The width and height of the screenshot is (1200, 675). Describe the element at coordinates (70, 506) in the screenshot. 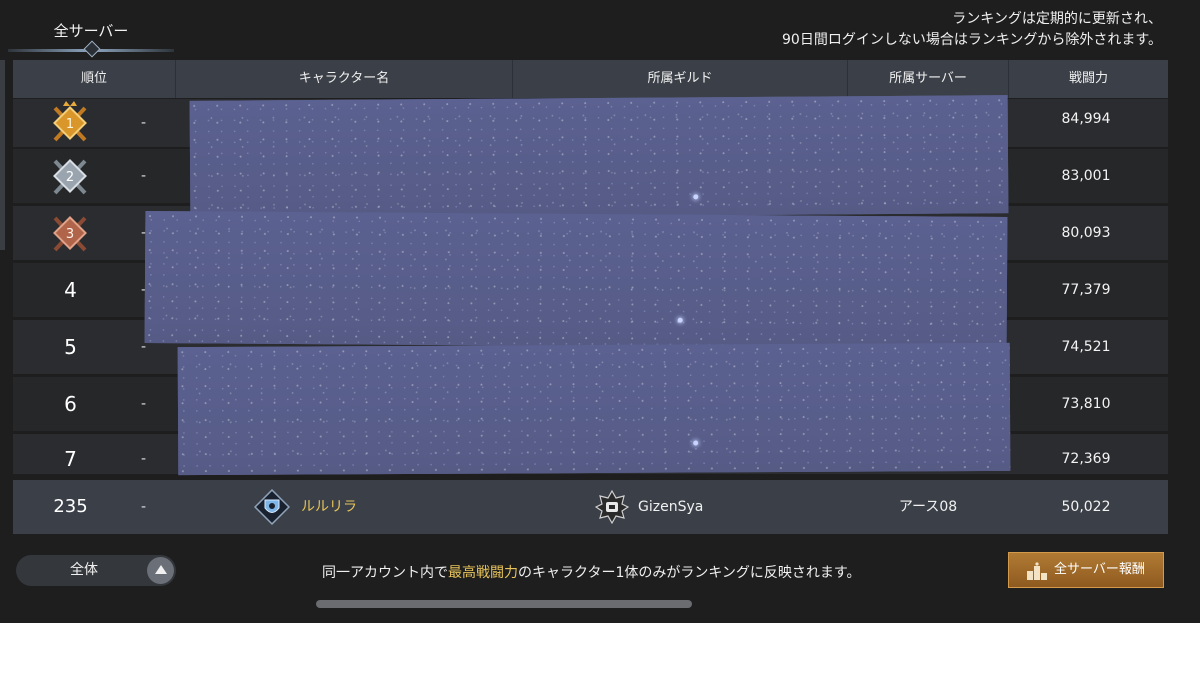

I see `my-rank: 235` at that location.